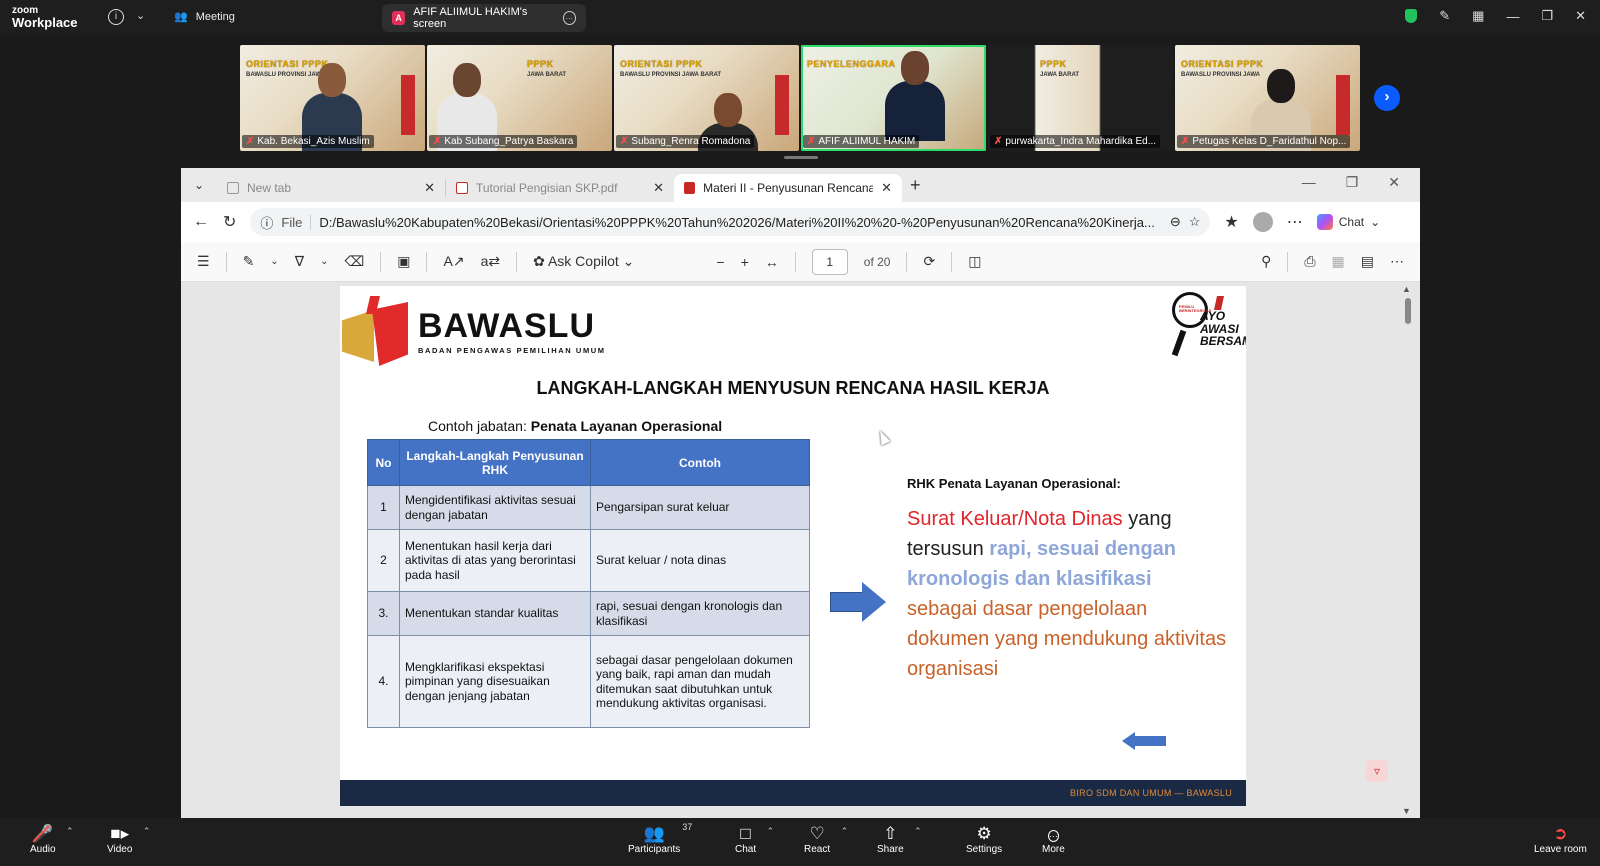 This screenshot has height=866, width=1600. What do you see at coordinates (1411, 16) in the screenshot?
I see `security-shield-icon` at bounding box center [1411, 16].